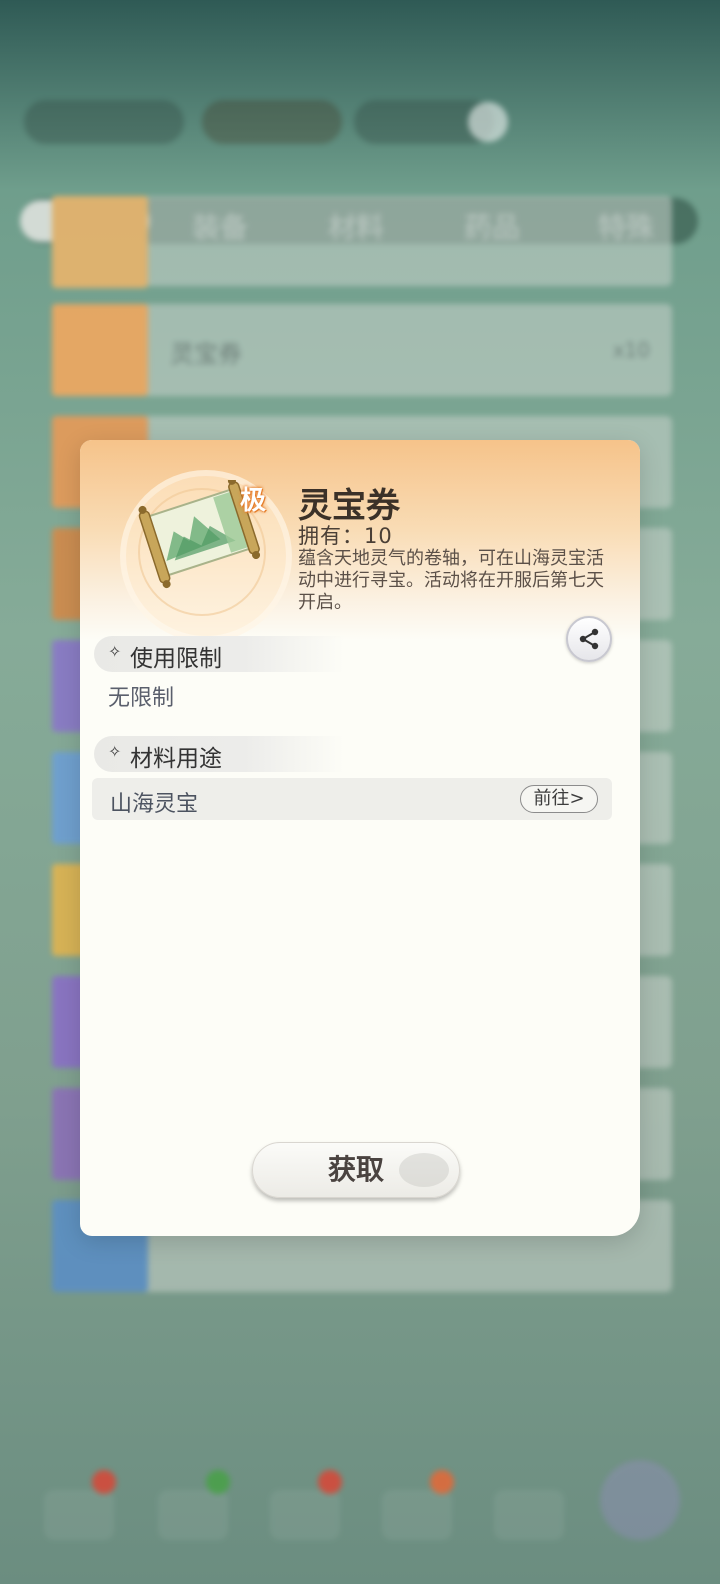 The width and height of the screenshot is (720, 1584). I want to click on section-title: 使用限制, so click(176, 659).